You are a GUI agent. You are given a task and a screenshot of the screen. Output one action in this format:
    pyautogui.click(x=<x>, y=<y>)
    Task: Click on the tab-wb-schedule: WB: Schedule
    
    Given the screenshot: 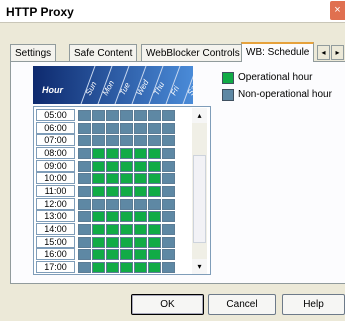 What is the action you would take?
    pyautogui.click(x=278, y=52)
    